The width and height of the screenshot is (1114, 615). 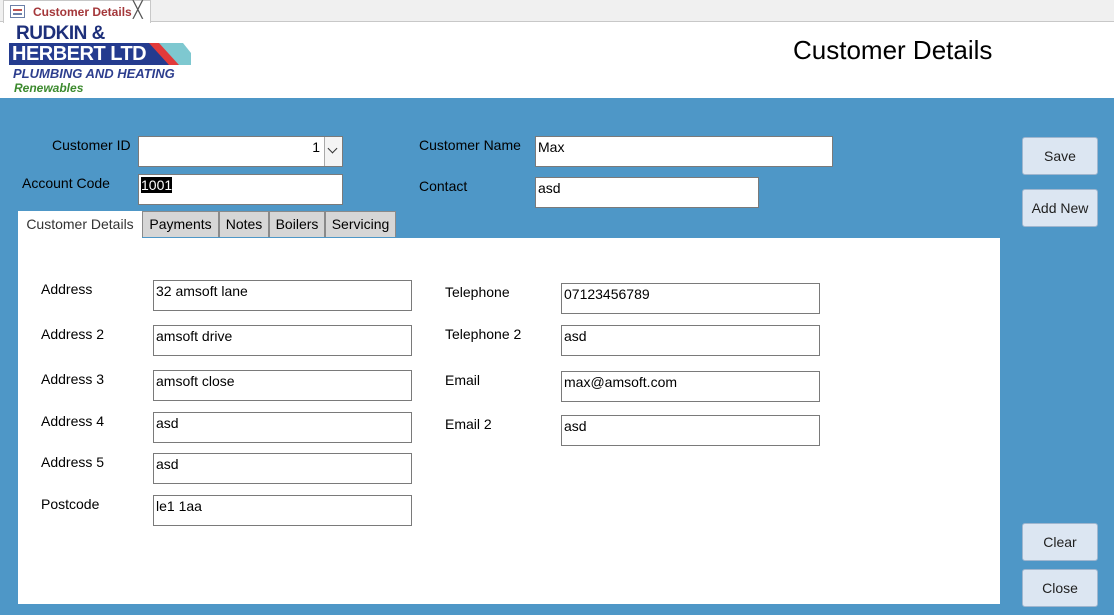 I want to click on address-4-label: Address 4, so click(x=73, y=421).